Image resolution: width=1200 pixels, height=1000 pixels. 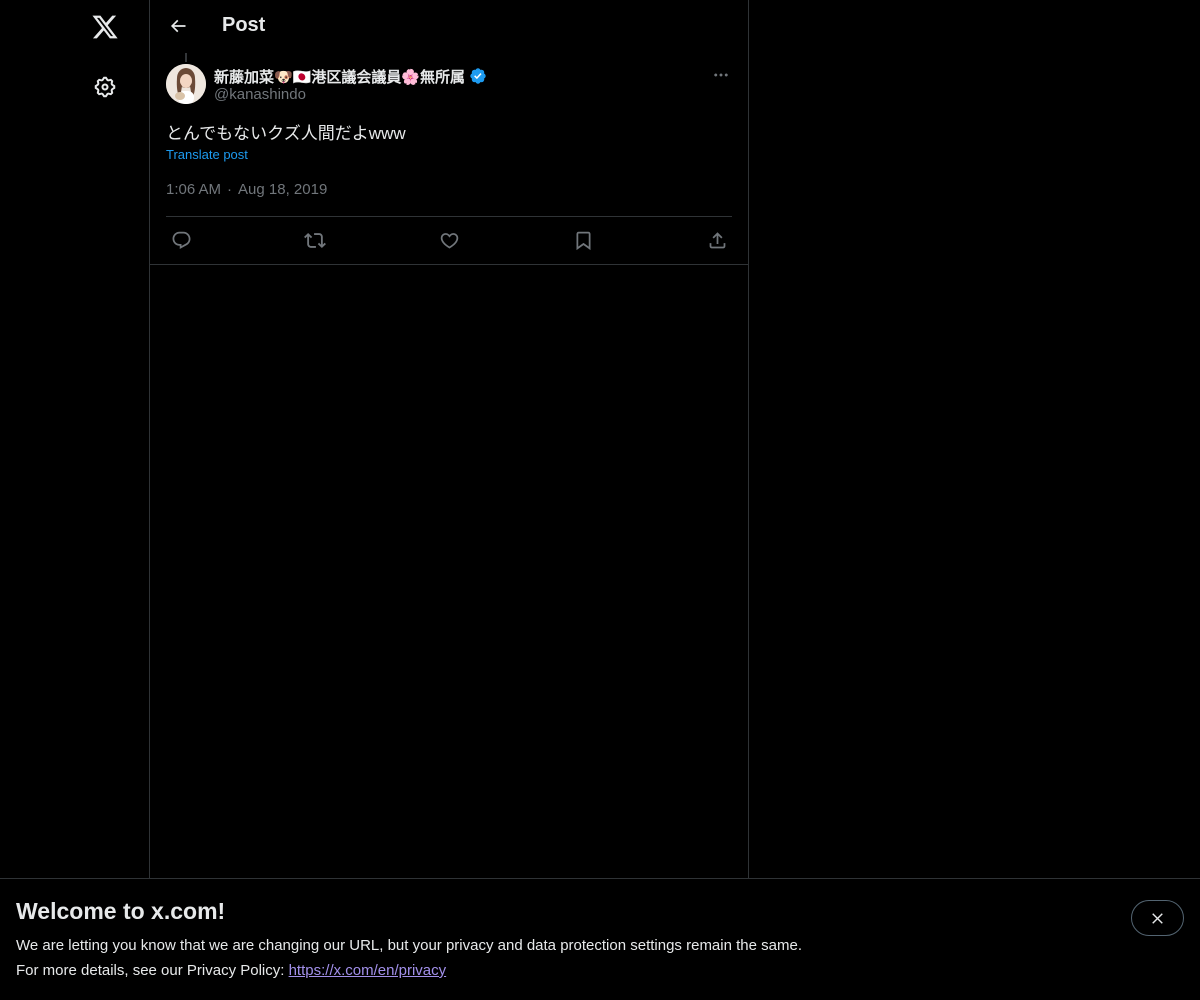 I want to click on page-title: Post, so click(x=244, y=25).